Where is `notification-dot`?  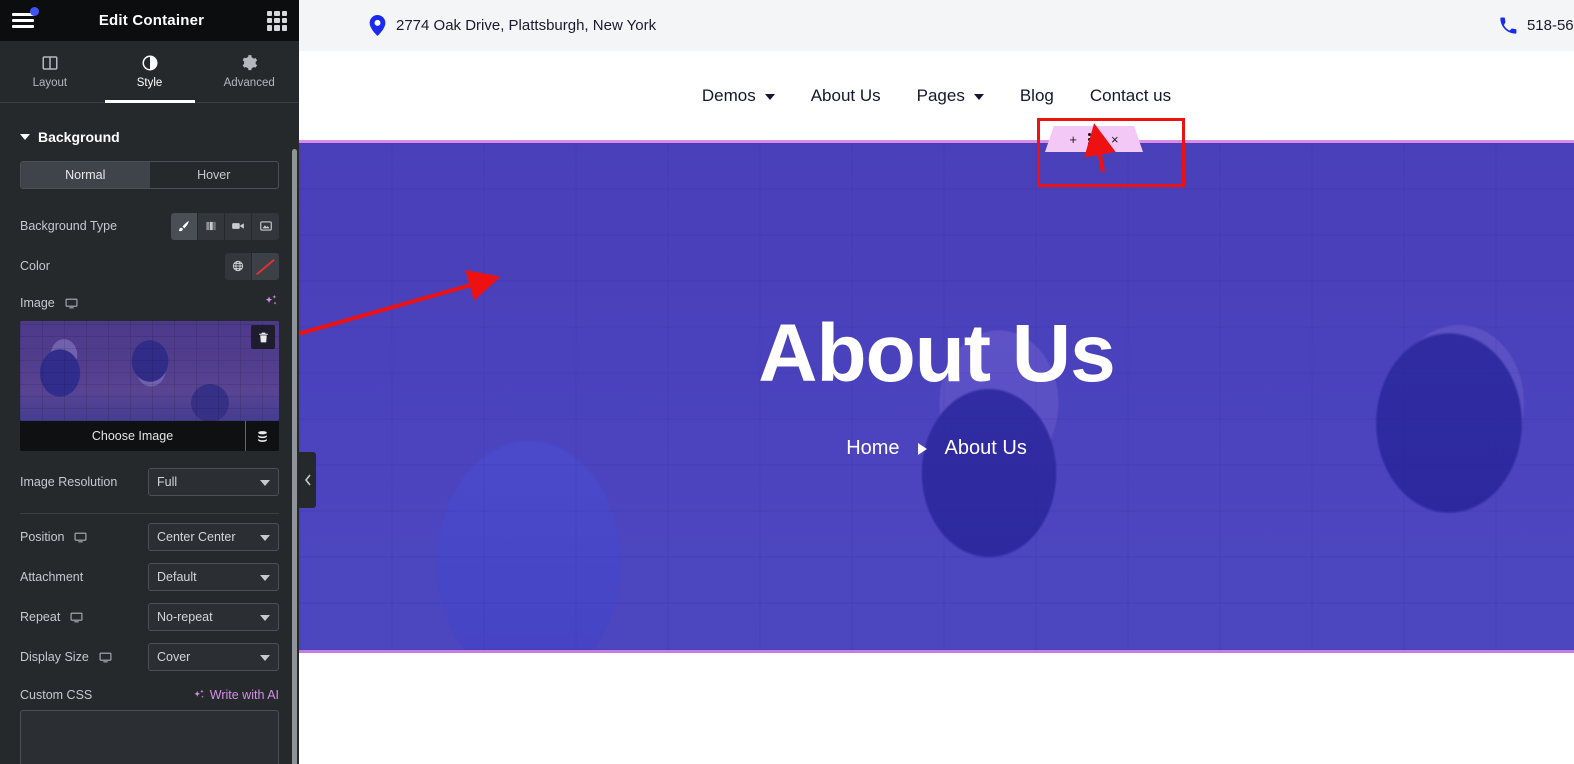
notification-dot is located at coordinates (34, 11).